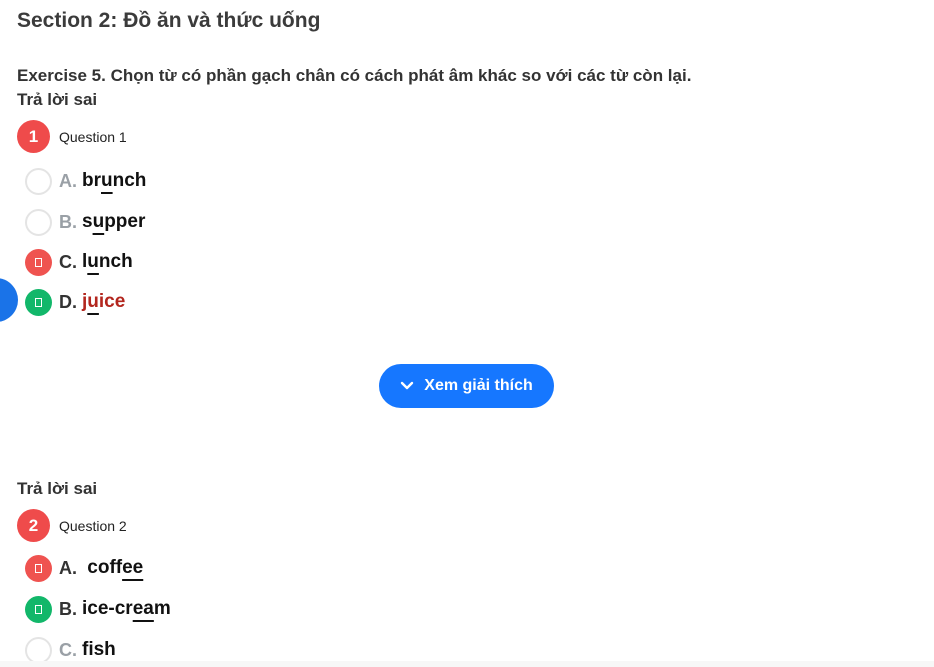 The width and height of the screenshot is (934, 667). What do you see at coordinates (133, 567) in the screenshot?
I see `underlined-part: ee` at bounding box center [133, 567].